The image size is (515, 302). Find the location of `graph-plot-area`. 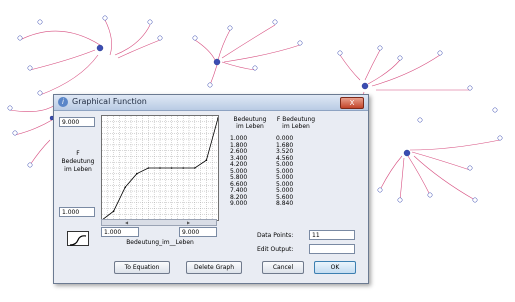

graph-plot-area is located at coordinates (160, 168).